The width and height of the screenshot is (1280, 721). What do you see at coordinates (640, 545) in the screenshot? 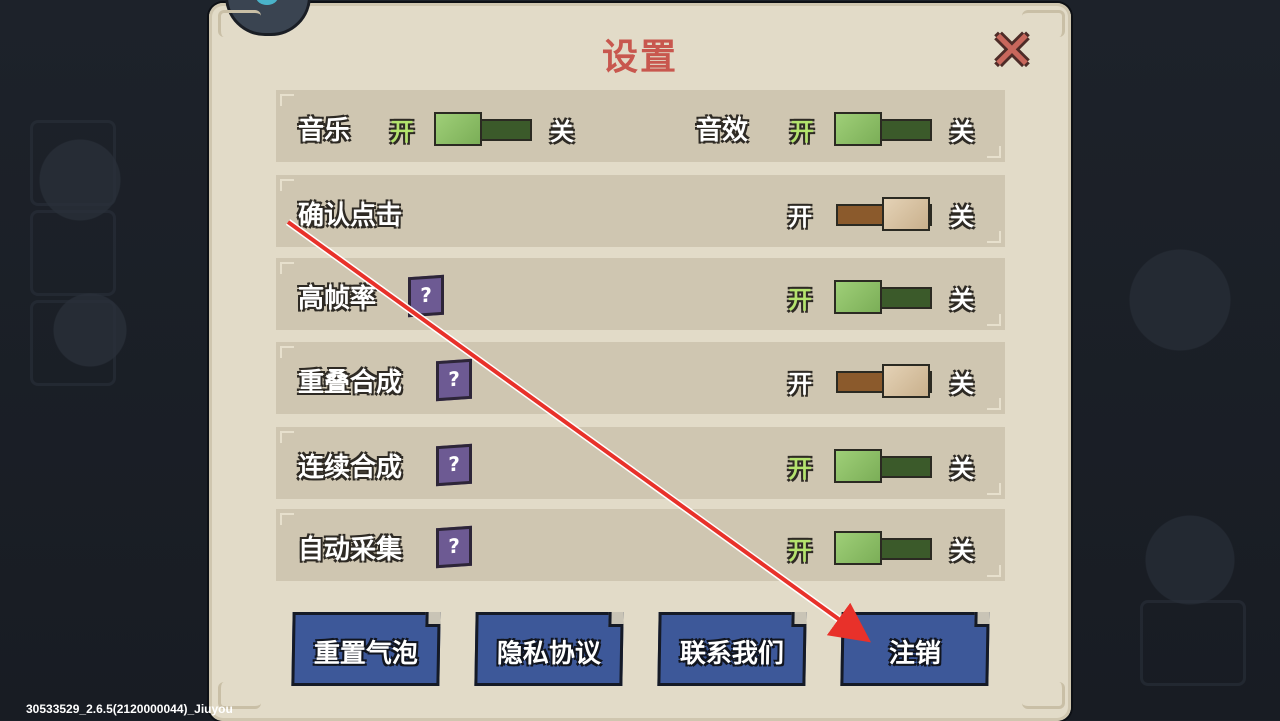
I see `settings-row-auto-collect: 自动采集 ? 开 关` at bounding box center [640, 545].